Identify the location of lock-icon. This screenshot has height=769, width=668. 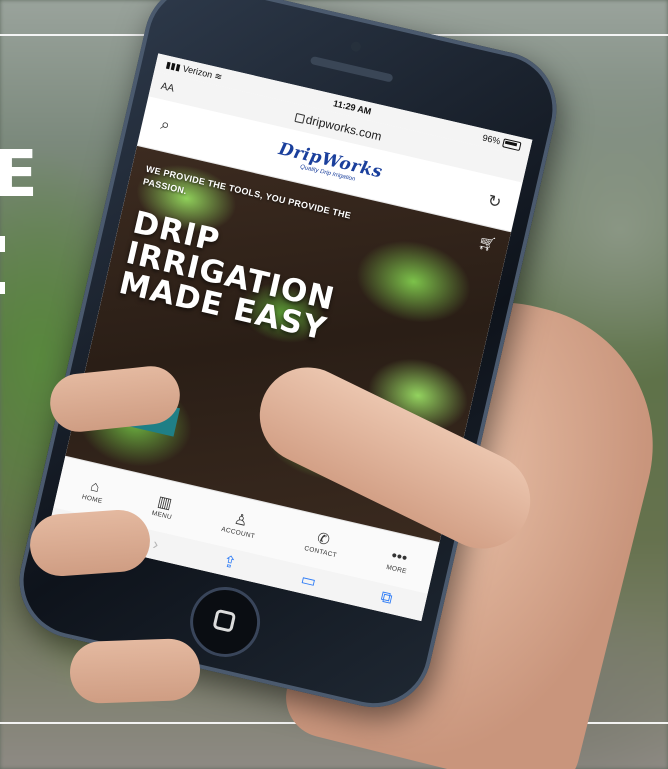
(299, 119).